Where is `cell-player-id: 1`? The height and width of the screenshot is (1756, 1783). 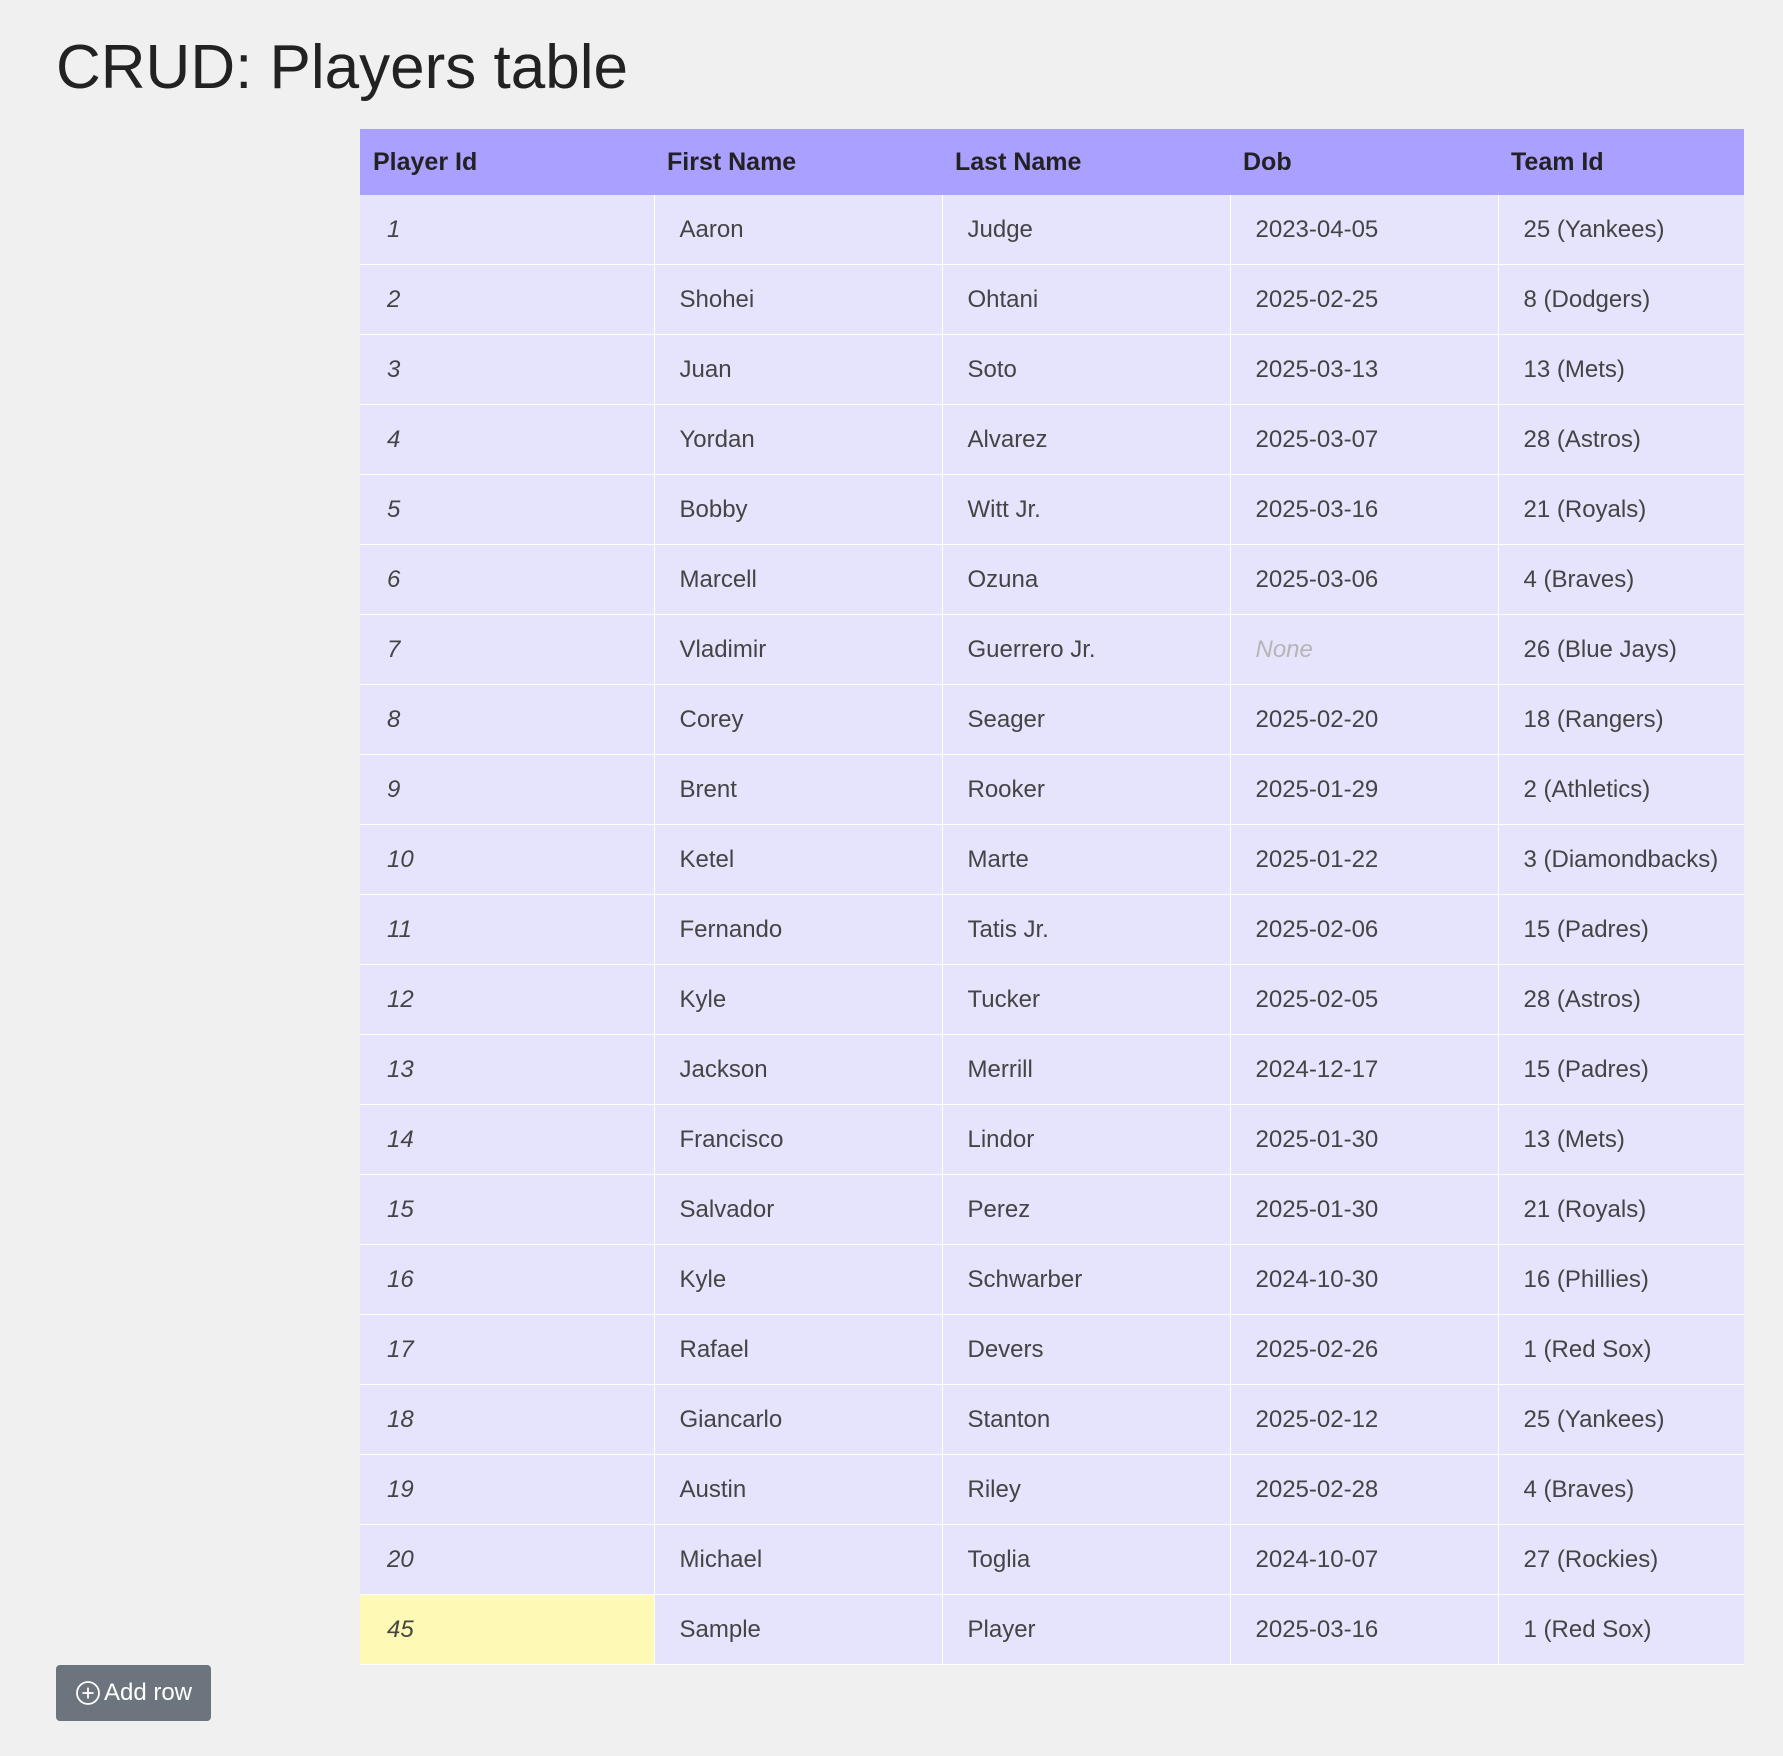 cell-player-id: 1 is located at coordinates (507, 230).